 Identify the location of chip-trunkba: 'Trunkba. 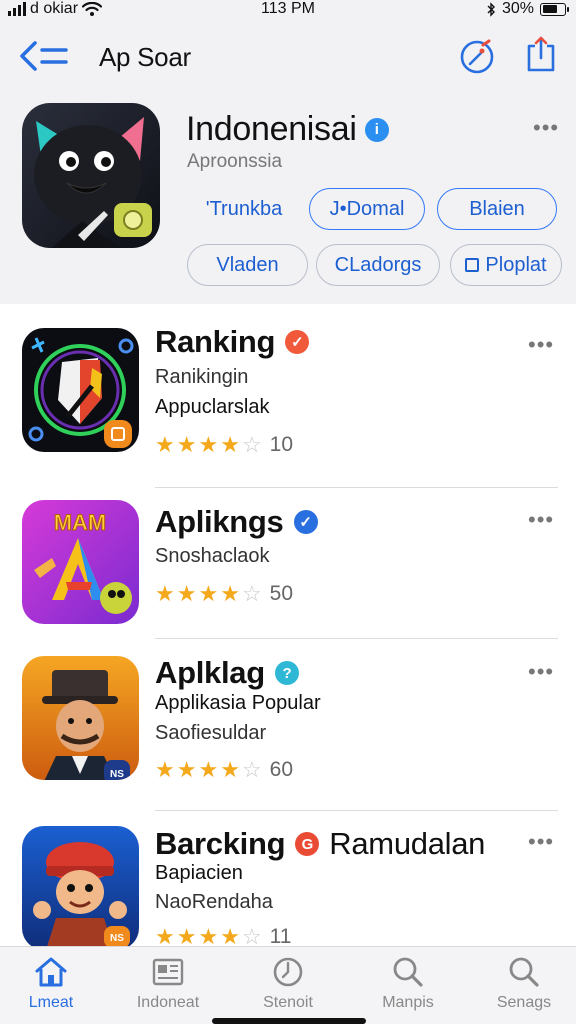
(244, 209).